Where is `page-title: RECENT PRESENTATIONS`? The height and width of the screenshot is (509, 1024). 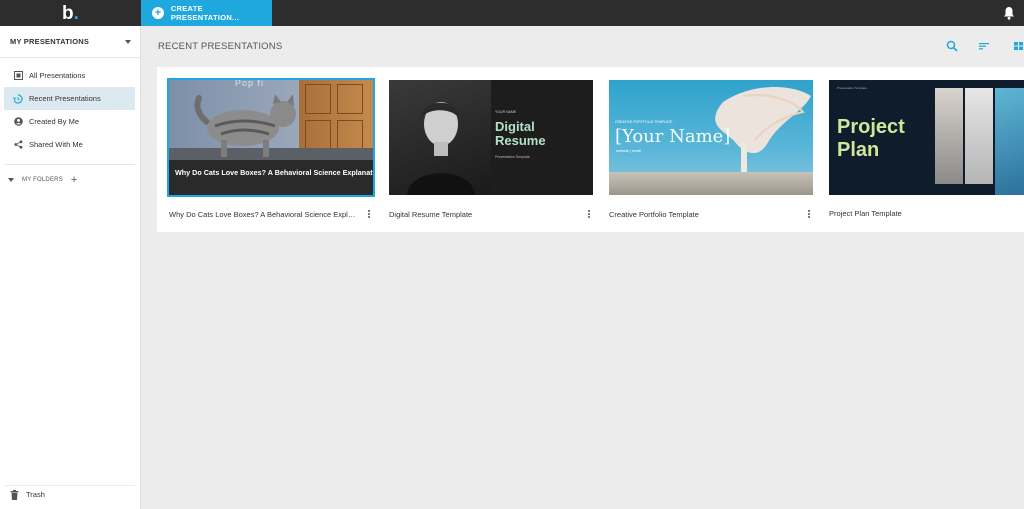 page-title: RECENT PRESENTATIONS is located at coordinates (220, 46).